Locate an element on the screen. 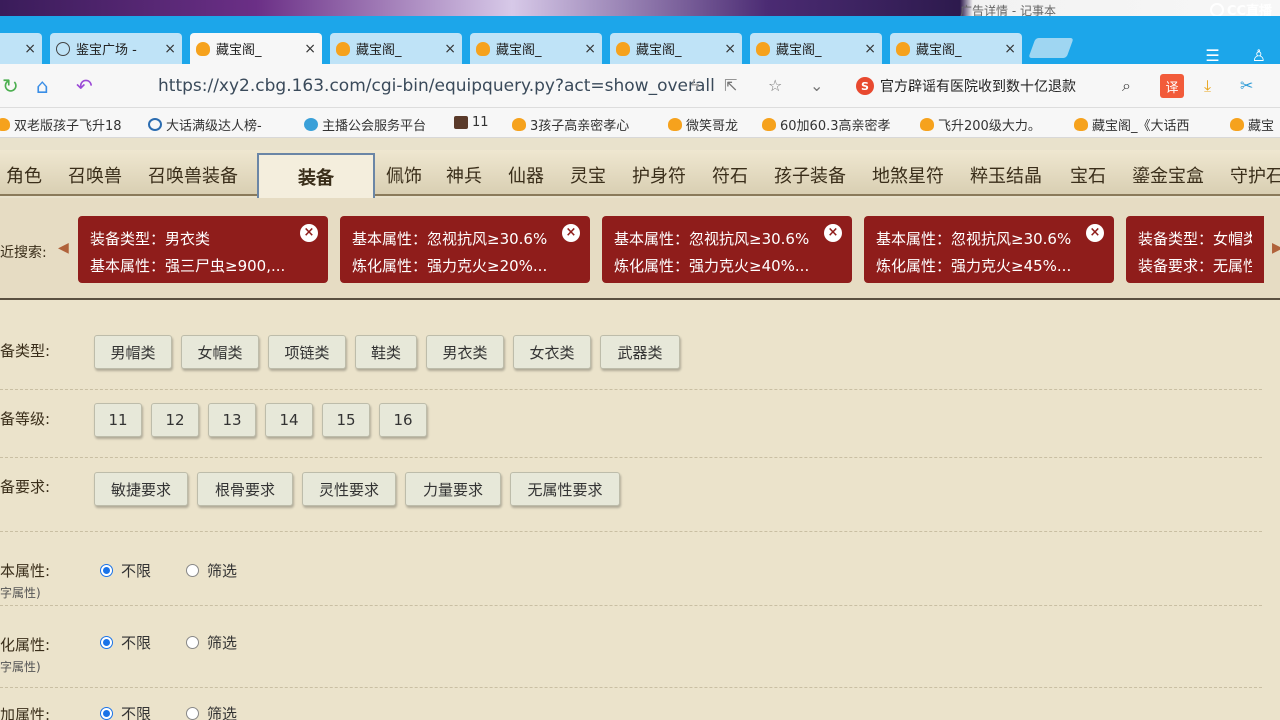  tab-label: 藏宝阁_ is located at coordinates (939, 50).